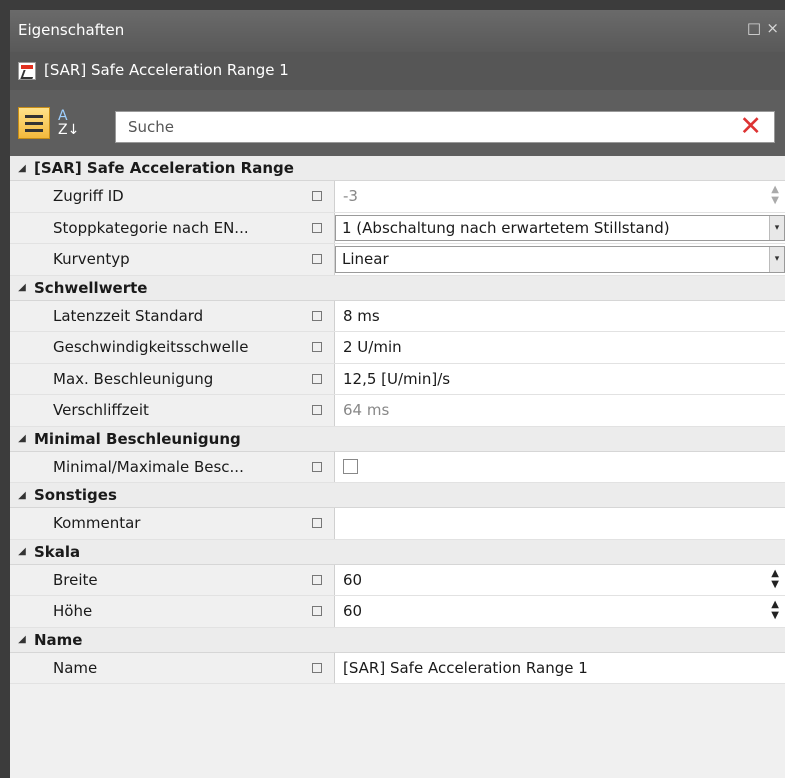 The height and width of the screenshot is (778, 785). What do you see at coordinates (445, 127) in the screenshot?
I see `search-input: Suche ✕` at bounding box center [445, 127].